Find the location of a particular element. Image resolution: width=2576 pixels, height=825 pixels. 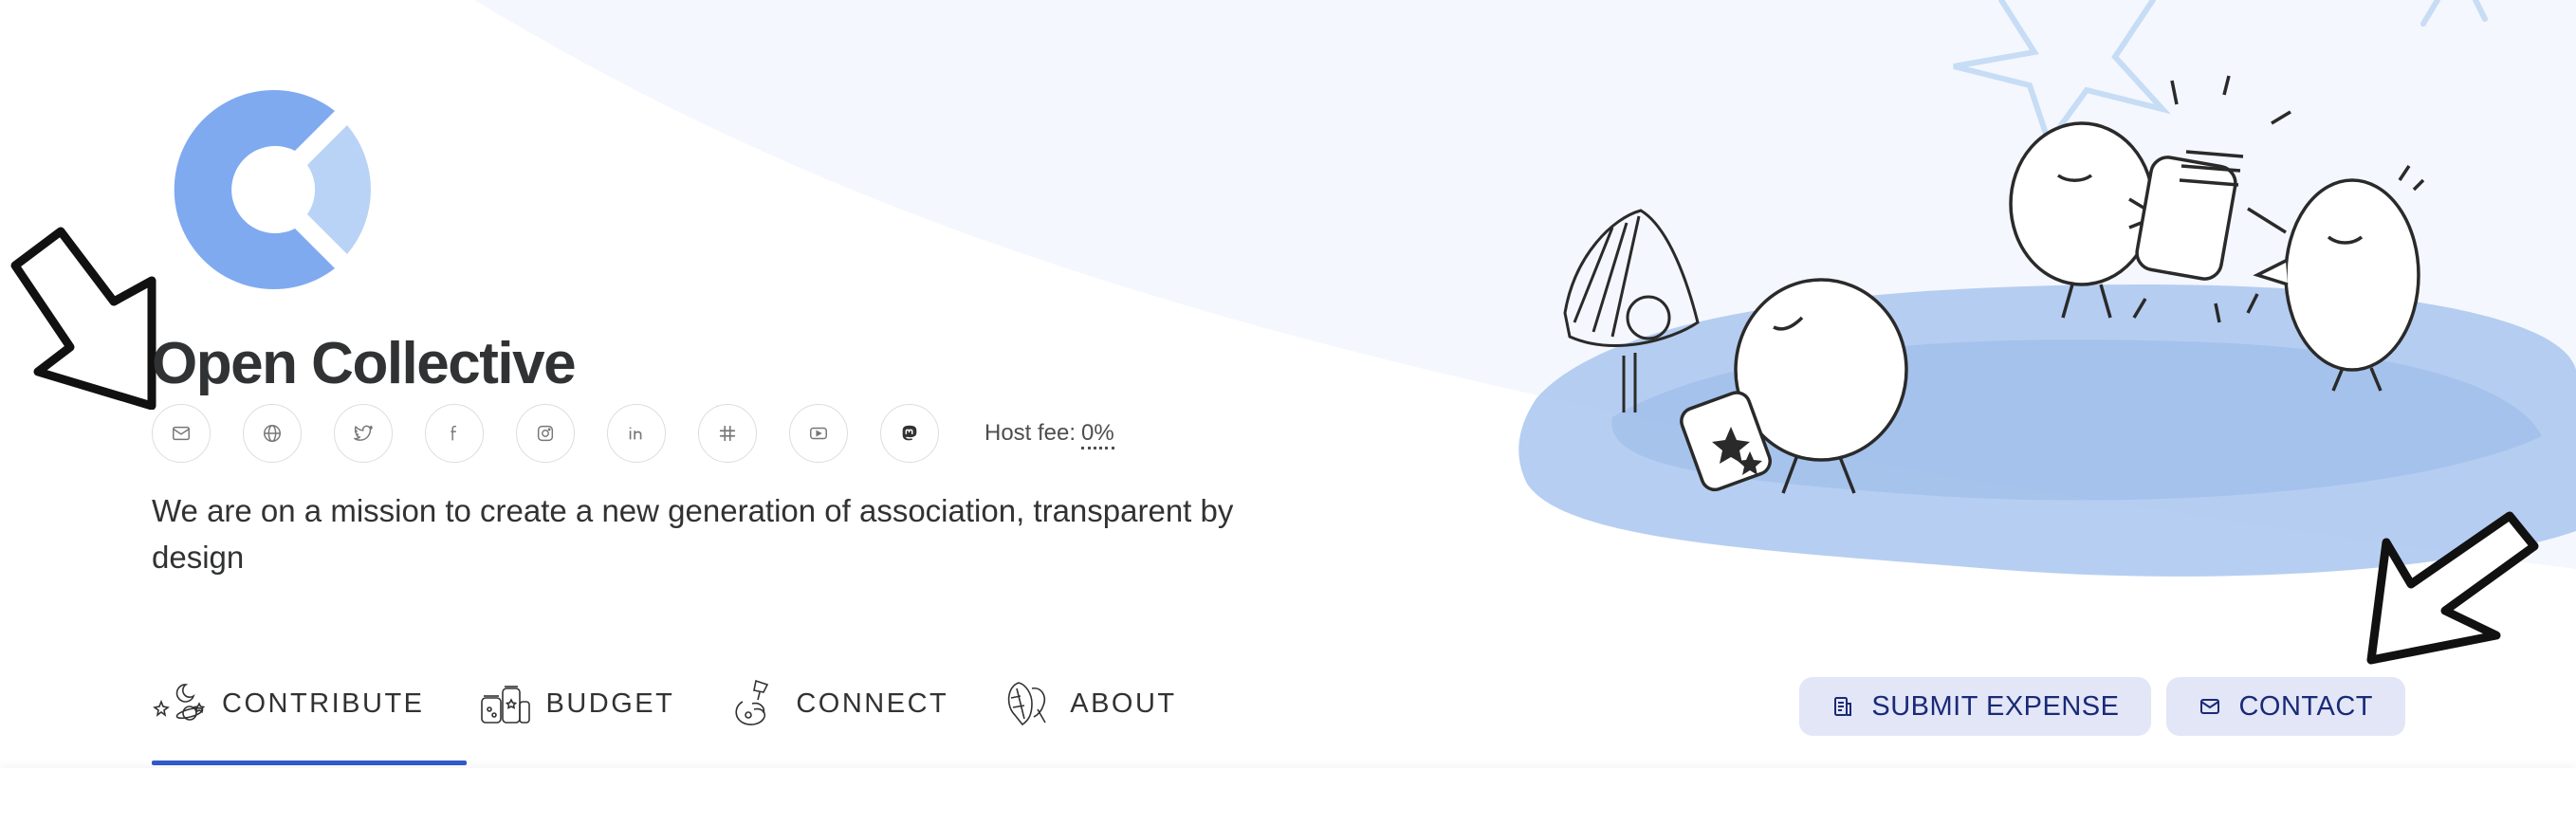

twitter-link is located at coordinates (363, 433).